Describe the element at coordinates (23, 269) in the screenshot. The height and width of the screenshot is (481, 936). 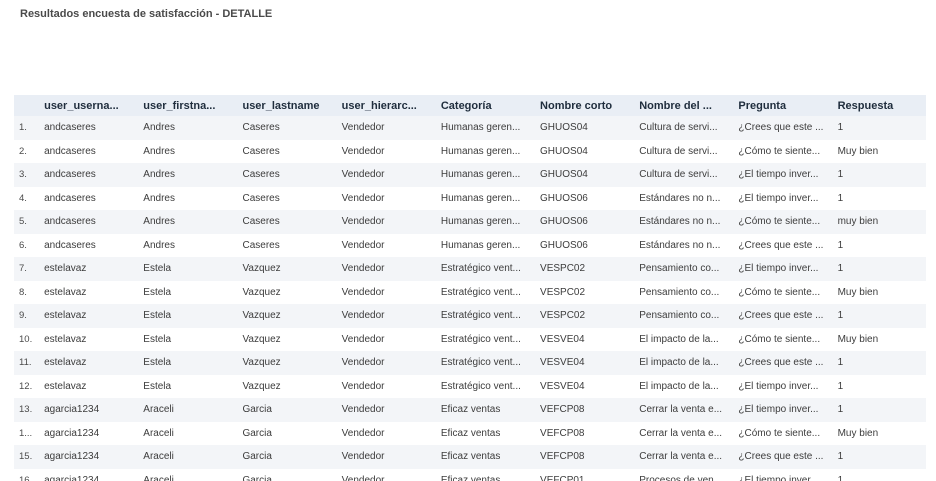
I see `row-index: 7.` at that location.